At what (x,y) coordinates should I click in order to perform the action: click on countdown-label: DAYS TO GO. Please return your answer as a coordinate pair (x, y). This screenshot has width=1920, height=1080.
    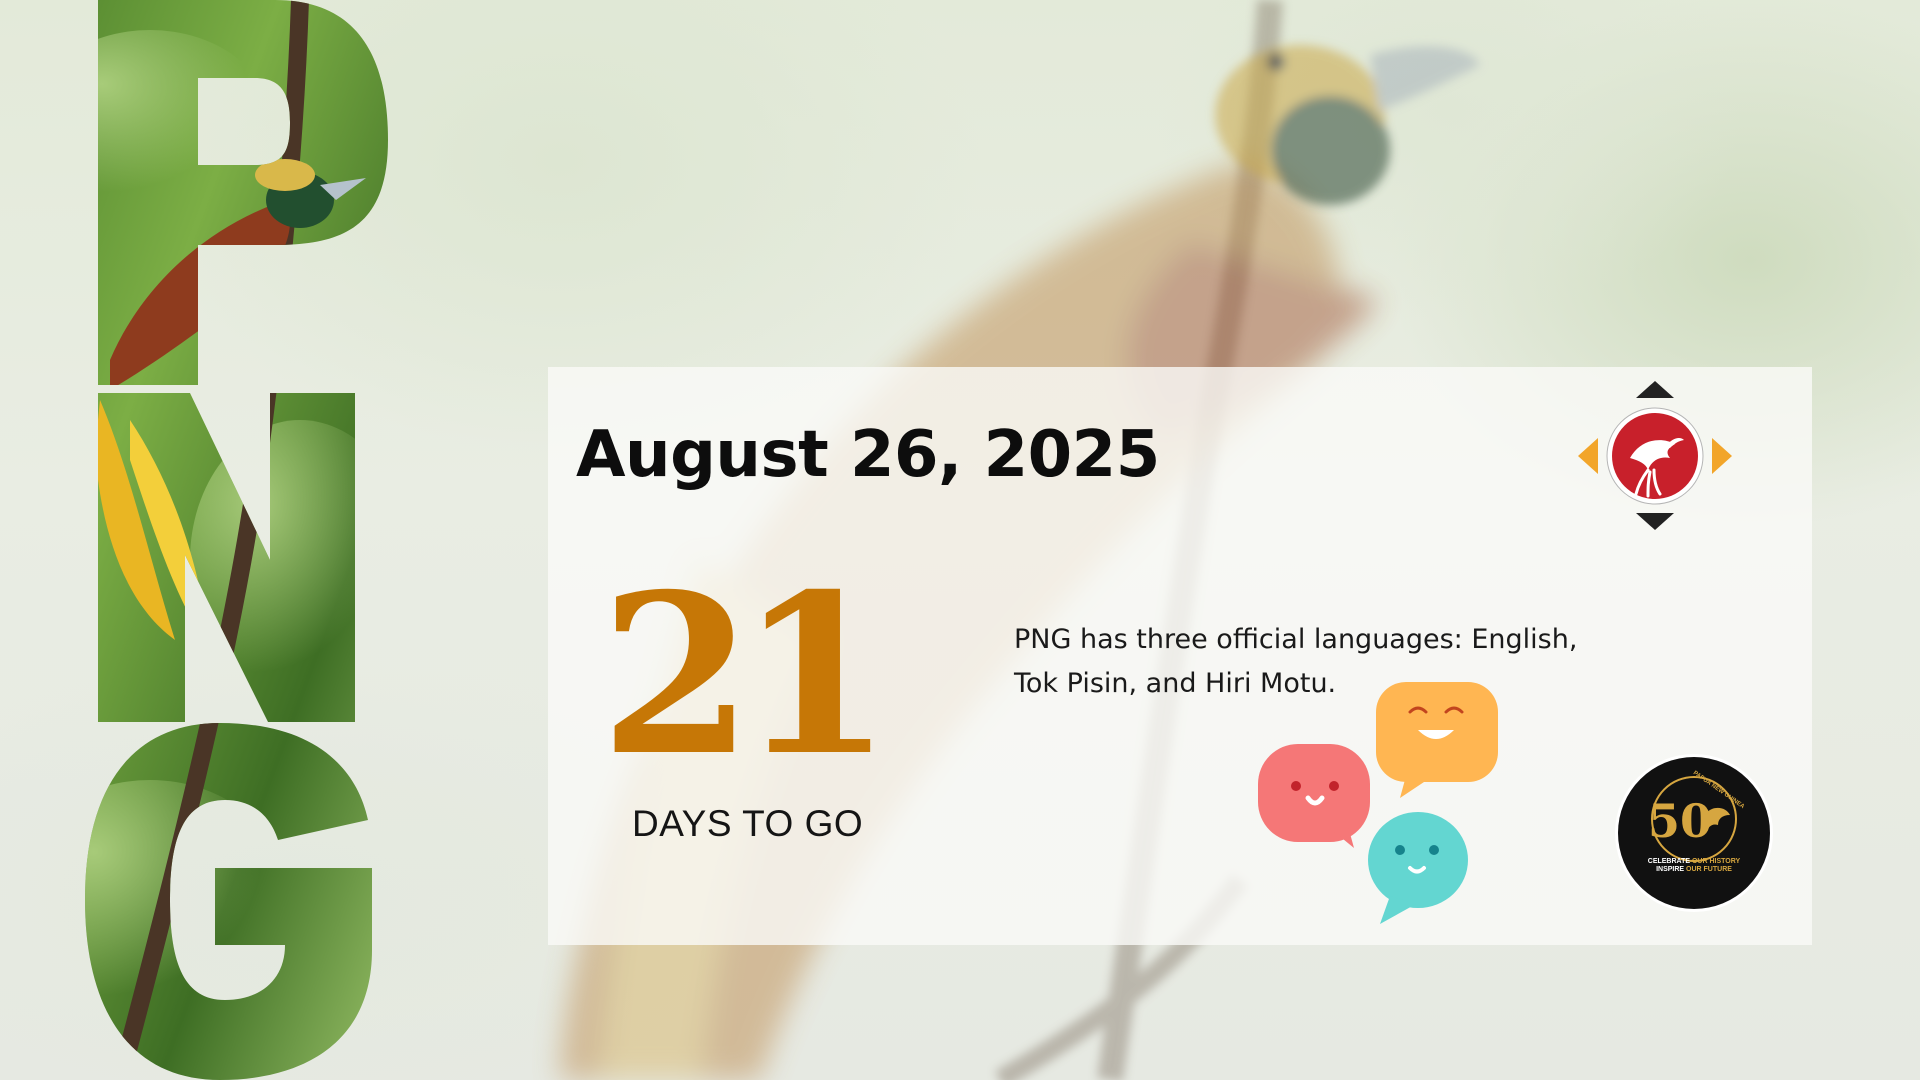
    Looking at the image, I should click on (748, 823).